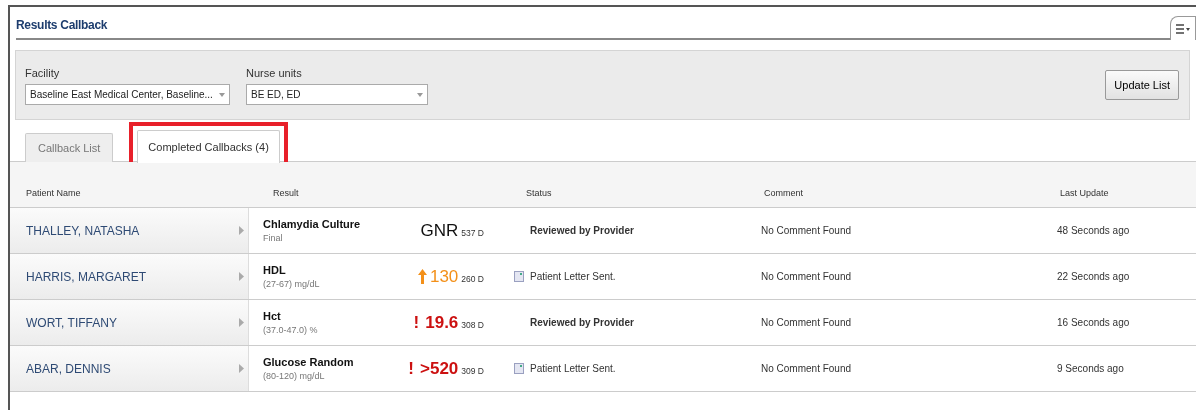 The height and width of the screenshot is (410, 1196). Describe the element at coordinates (129, 276) in the screenshot. I see `patient-name-cell: HARRIS, MARGARET` at that location.